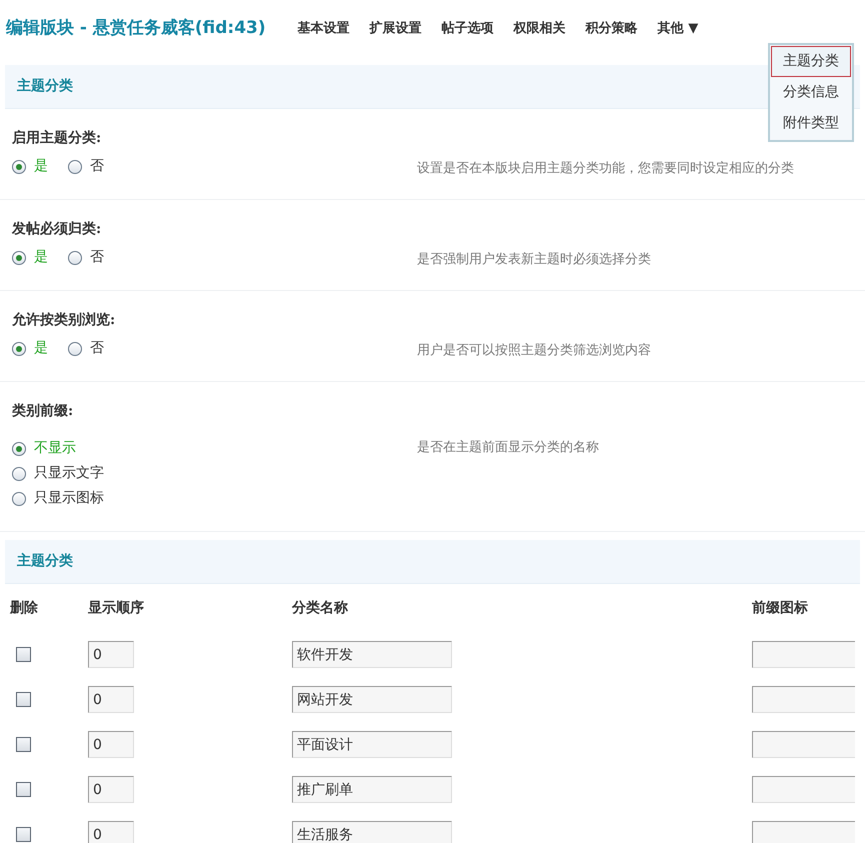 Image resolution: width=865 pixels, height=843 pixels. Describe the element at coordinates (780, 608) in the screenshot. I see `column-header: 前缀图标` at that location.